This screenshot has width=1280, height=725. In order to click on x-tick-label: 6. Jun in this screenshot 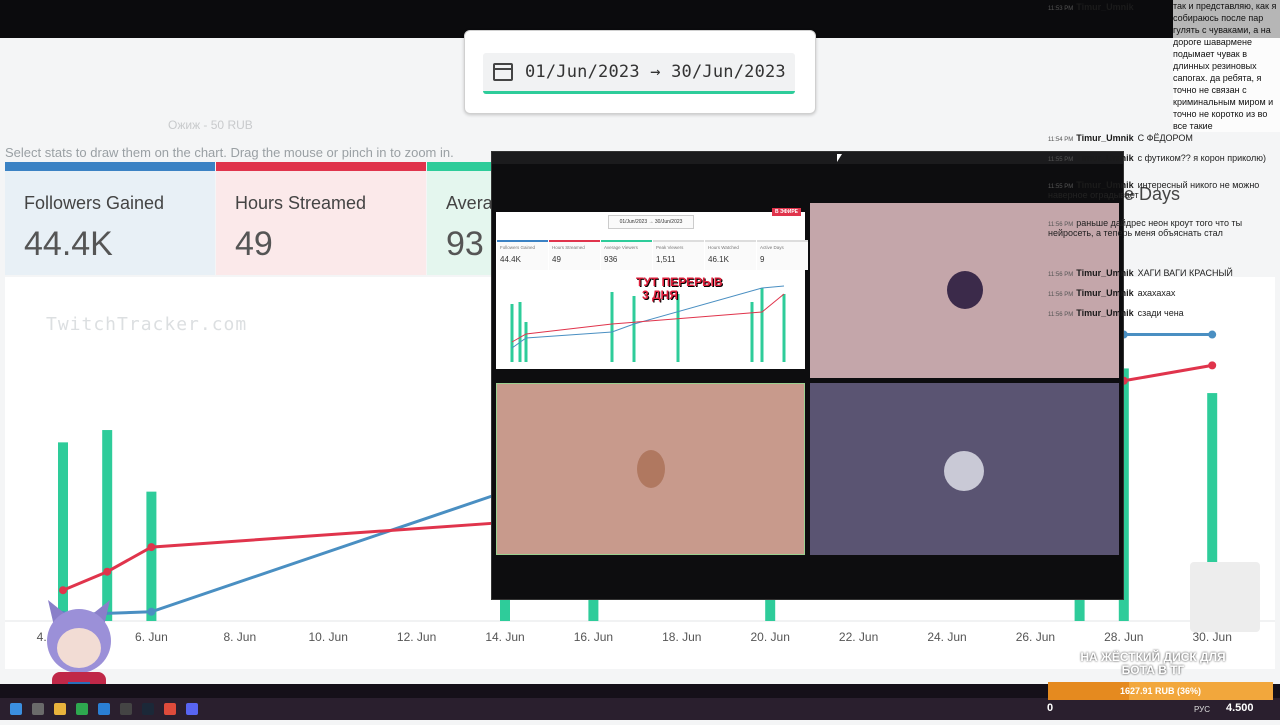, I will do `click(151, 637)`.